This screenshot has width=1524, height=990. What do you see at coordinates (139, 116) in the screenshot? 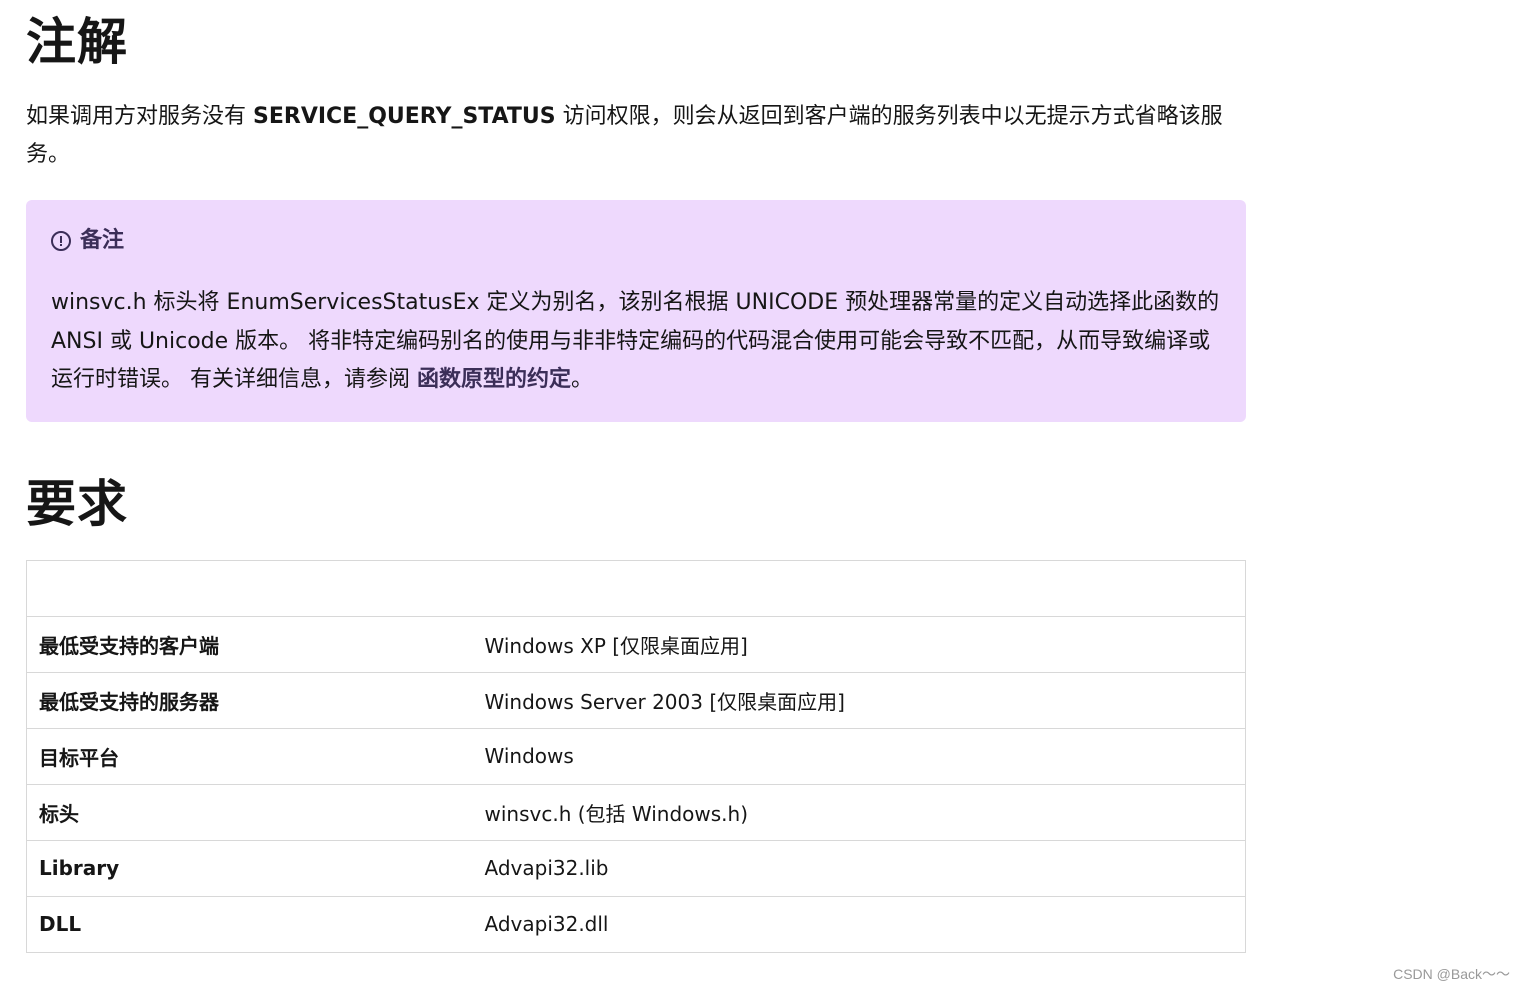
I see `remarks-text-before: 如果调用方对服务没有` at bounding box center [139, 116].